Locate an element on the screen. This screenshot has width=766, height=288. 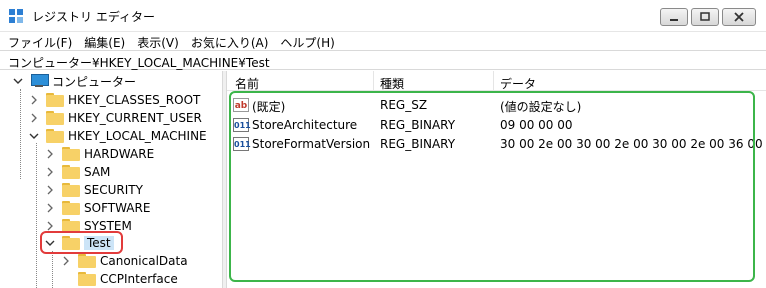
maximize-button is located at coordinates (705, 17).